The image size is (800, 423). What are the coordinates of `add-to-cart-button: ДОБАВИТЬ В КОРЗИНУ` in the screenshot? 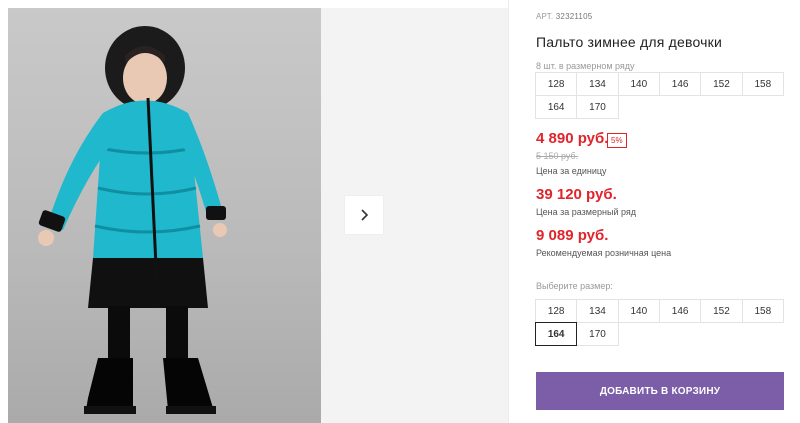 It's located at (660, 391).